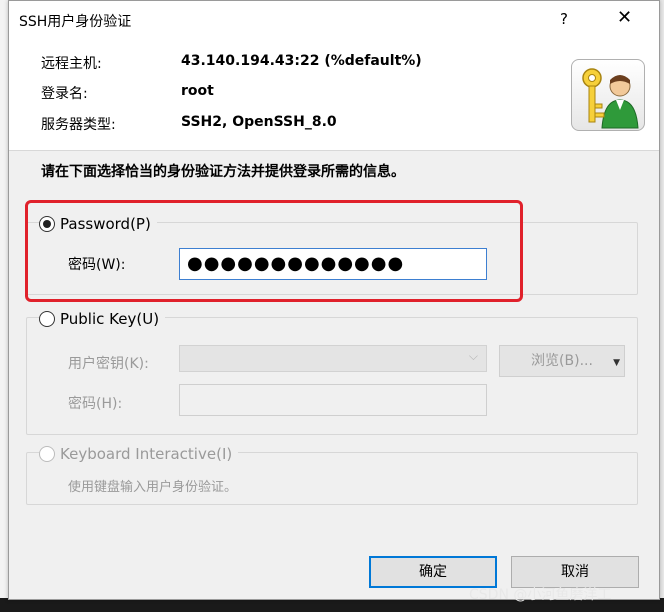 This screenshot has height=612, width=664. I want to click on public-key-radio-mnemonic: (U), so click(148, 319).